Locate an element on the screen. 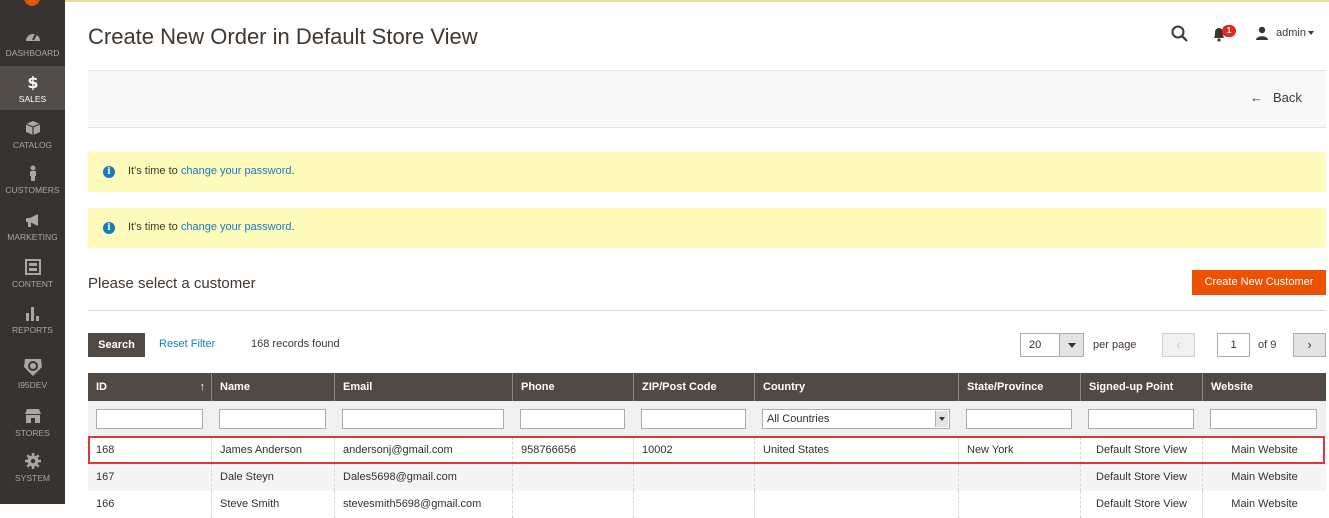 The width and height of the screenshot is (1329, 518). cell-id: 168 is located at coordinates (105, 450).